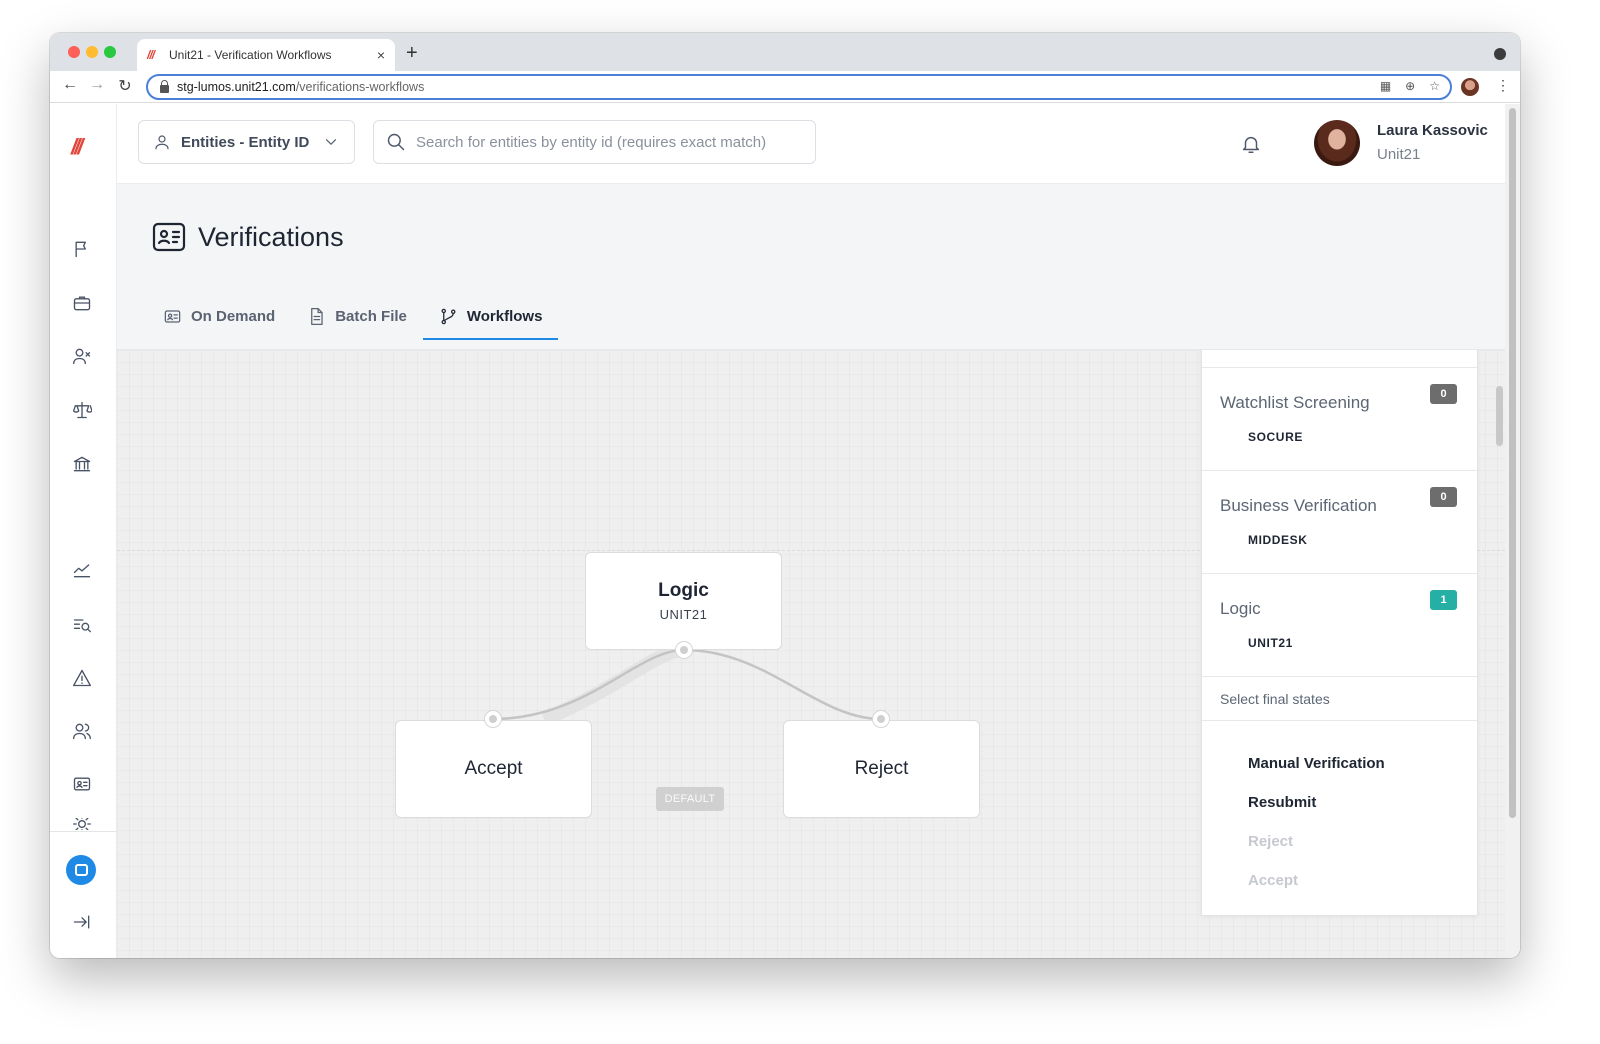 The height and width of the screenshot is (1044, 1600). What do you see at coordinates (97, 85) in the screenshot?
I see `forward-arrow-icon: →` at bounding box center [97, 85].